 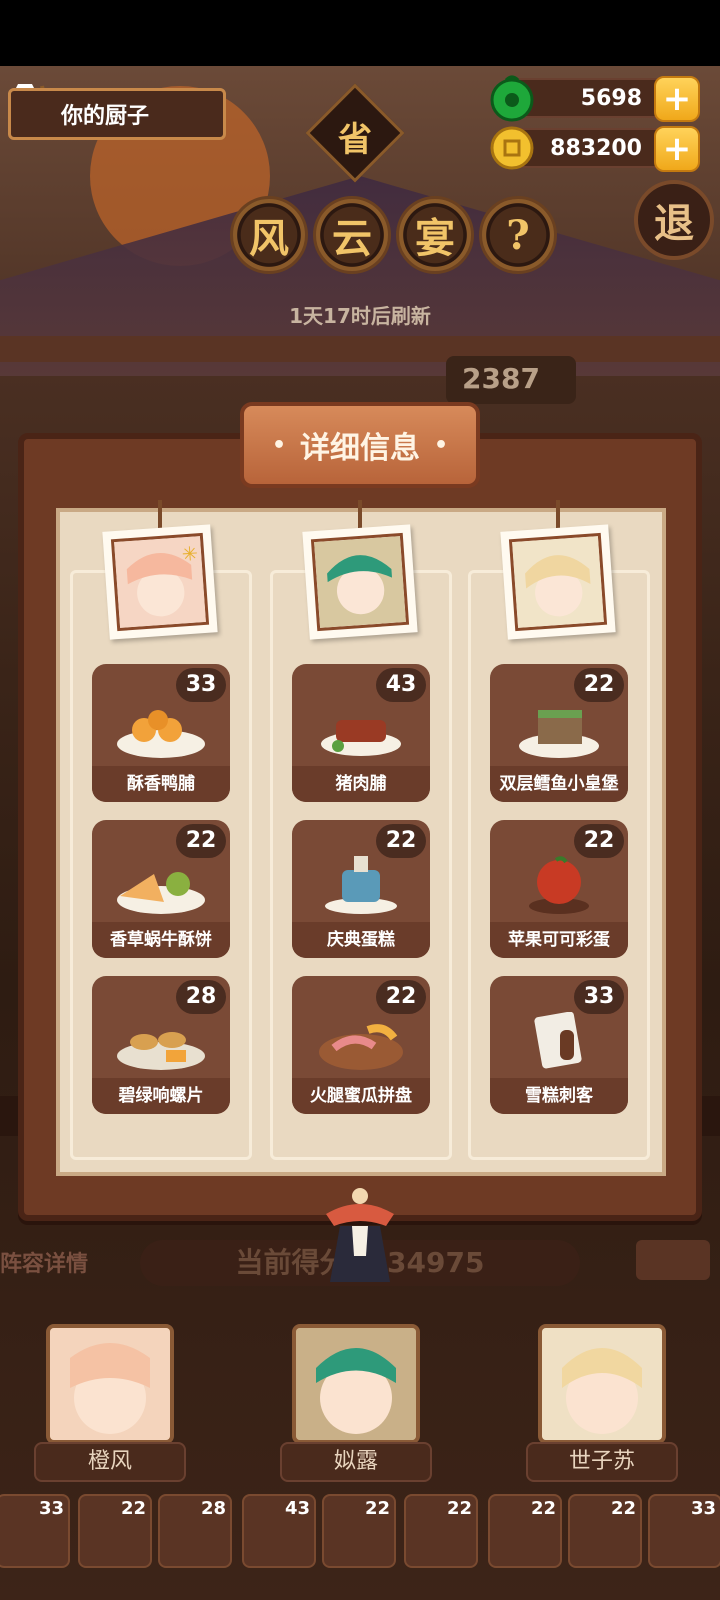 What do you see at coordinates (677, 149) in the screenshot?
I see `add-coin-button: +` at bounding box center [677, 149].